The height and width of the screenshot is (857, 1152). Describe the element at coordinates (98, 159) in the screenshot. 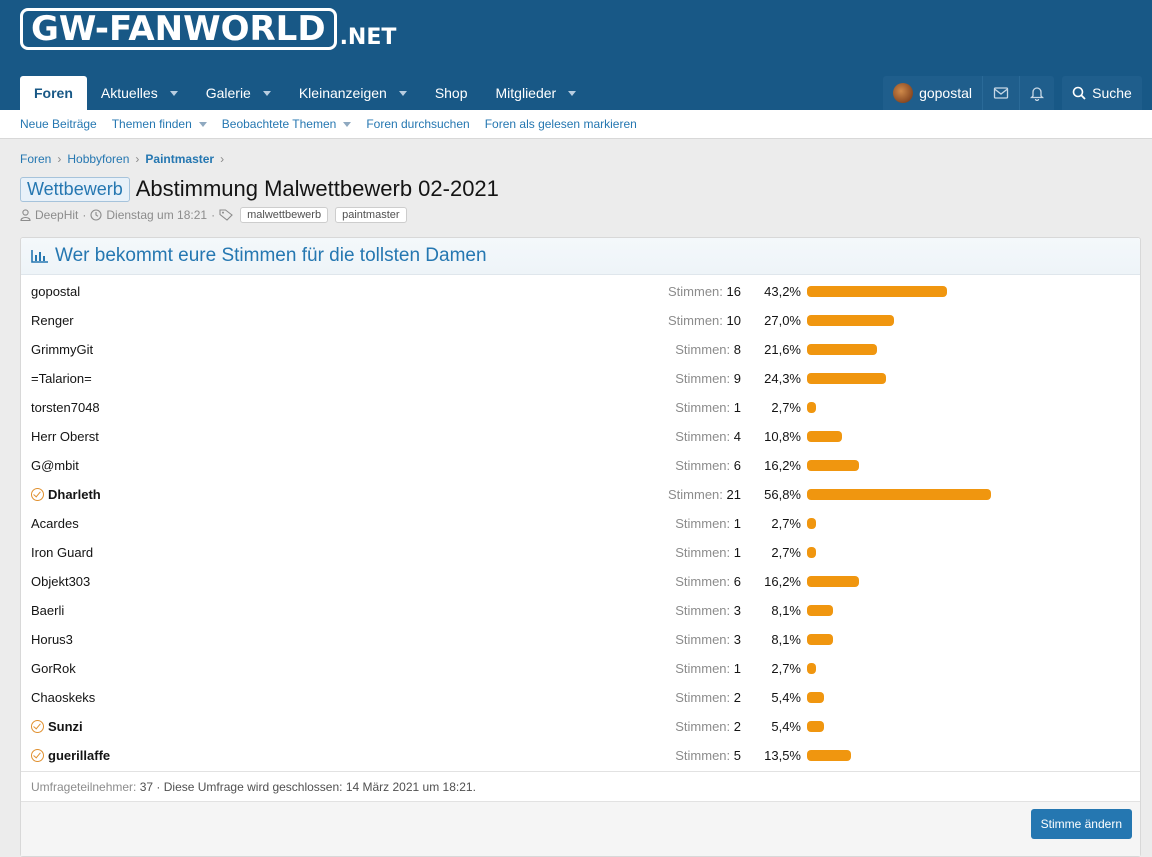

I see `breadcrumb-hobbyforen: Hobbyforen` at that location.